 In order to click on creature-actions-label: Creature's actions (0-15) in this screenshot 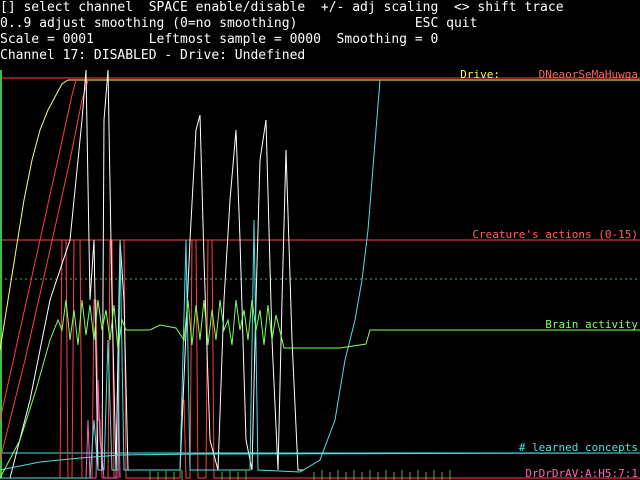, I will do `click(555, 234)`.